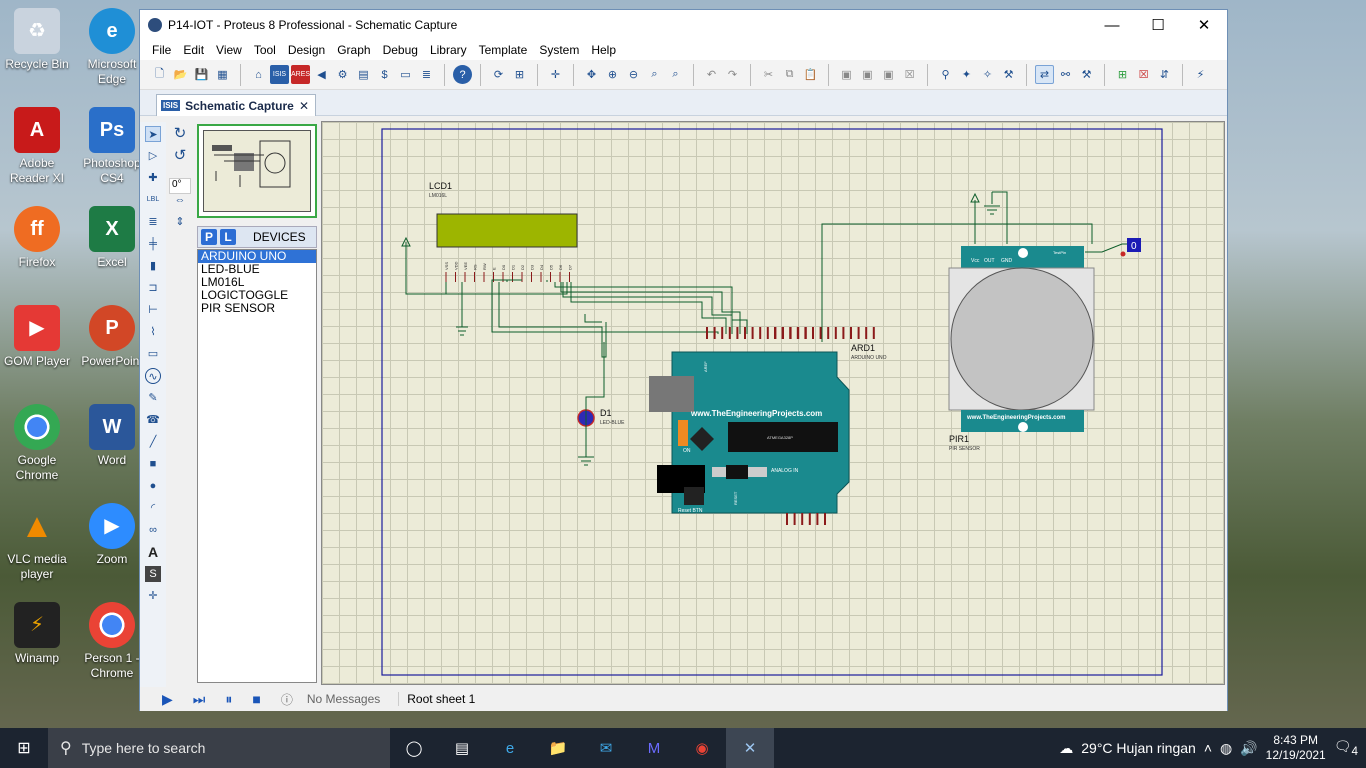  Describe the element at coordinates (591, 74) in the screenshot. I see `pan-icon: ✥` at that location.